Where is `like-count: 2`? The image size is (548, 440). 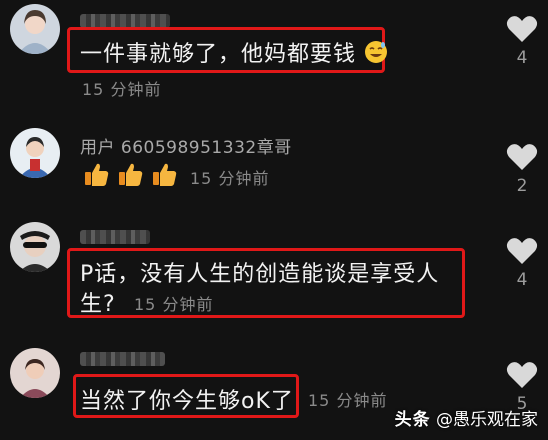 like-count: 2 is located at coordinates (522, 186).